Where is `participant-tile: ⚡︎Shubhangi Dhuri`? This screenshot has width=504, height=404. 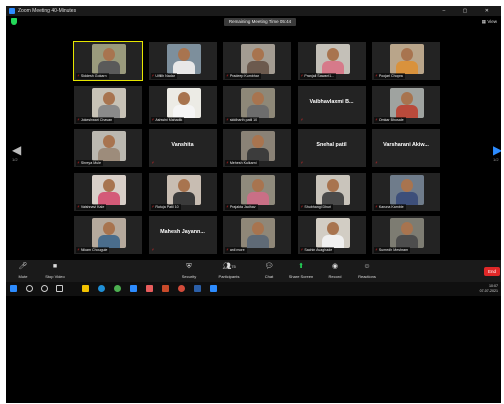 participant-tile: ⚡︎Shubhangi Dhuri is located at coordinates (331, 191).